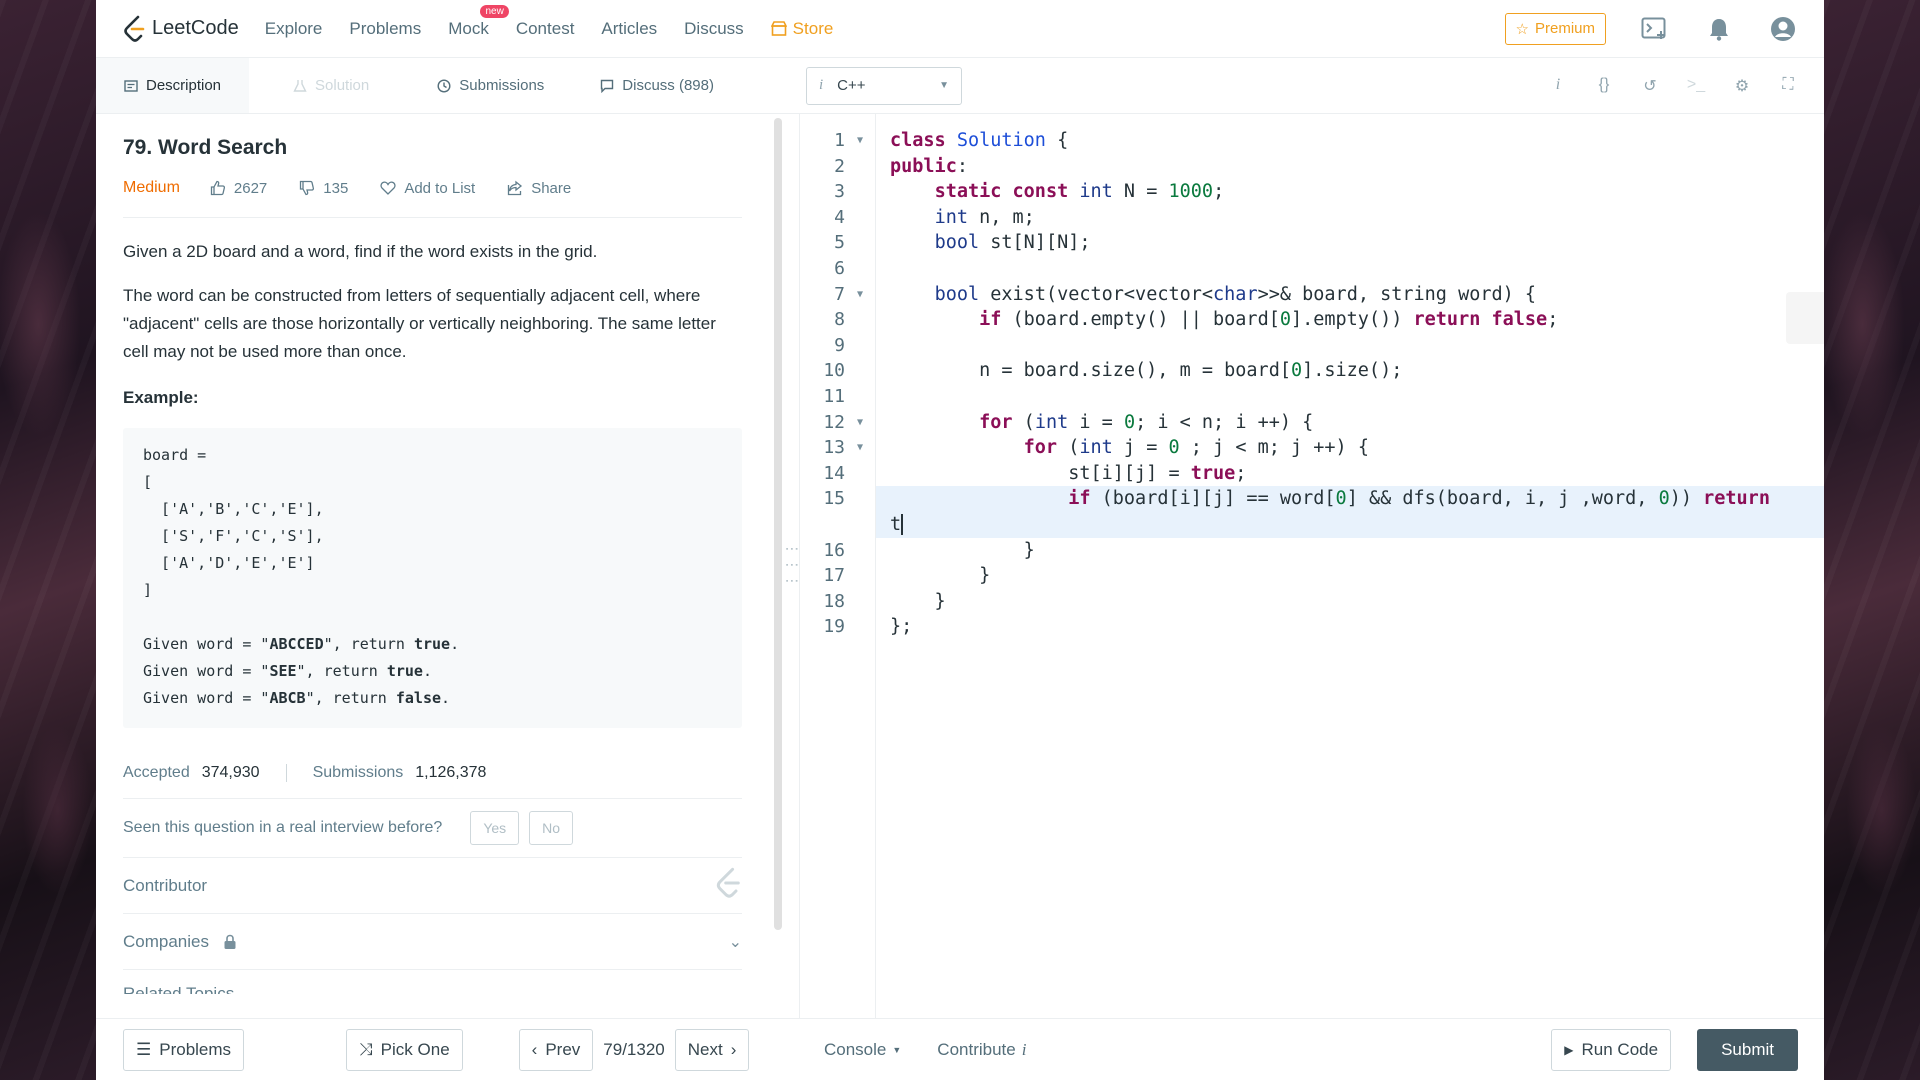 Image resolution: width=1920 pixels, height=1080 pixels. What do you see at coordinates (629, 29) in the screenshot?
I see `nav-articles: Articles` at bounding box center [629, 29].